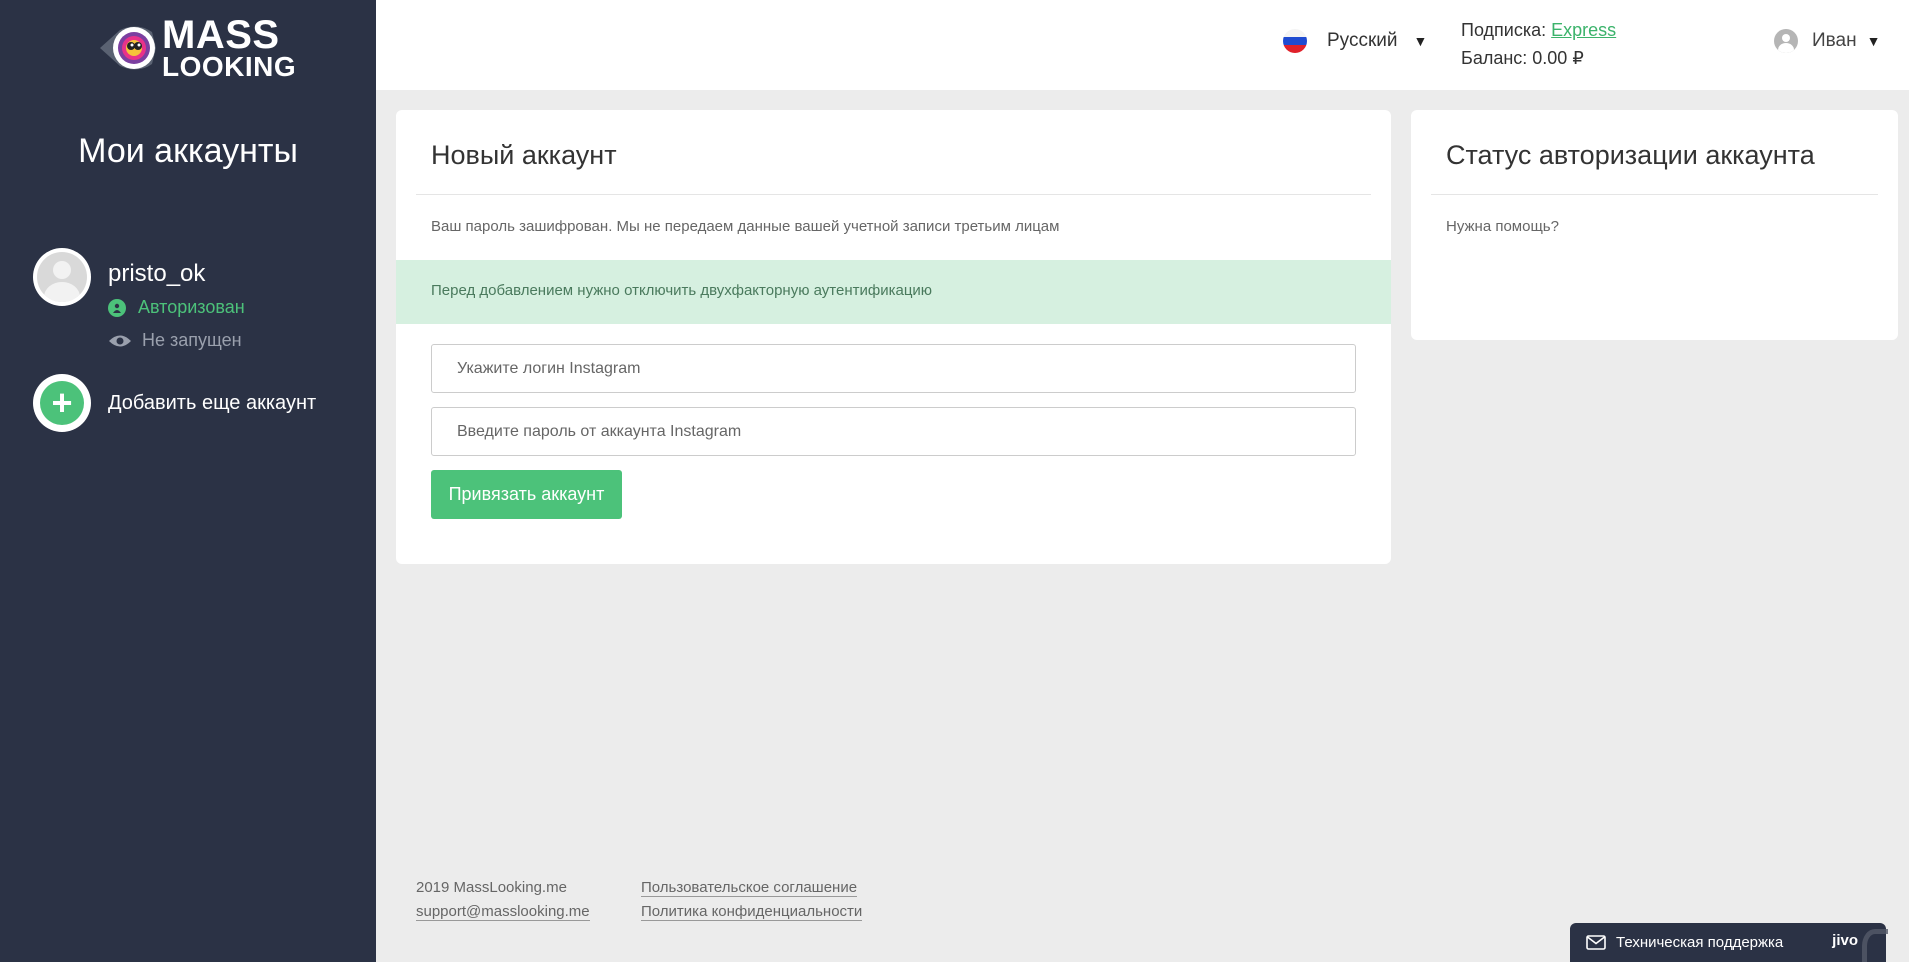 This screenshot has width=1909, height=962. I want to click on subscription-label: Подписка:, so click(1504, 30).